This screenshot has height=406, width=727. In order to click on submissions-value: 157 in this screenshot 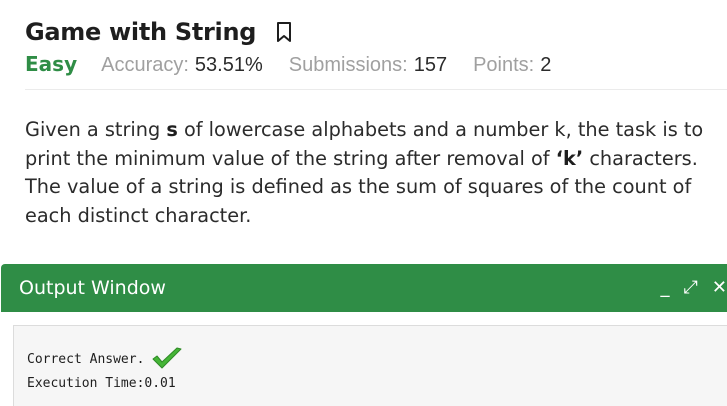, I will do `click(430, 65)`.